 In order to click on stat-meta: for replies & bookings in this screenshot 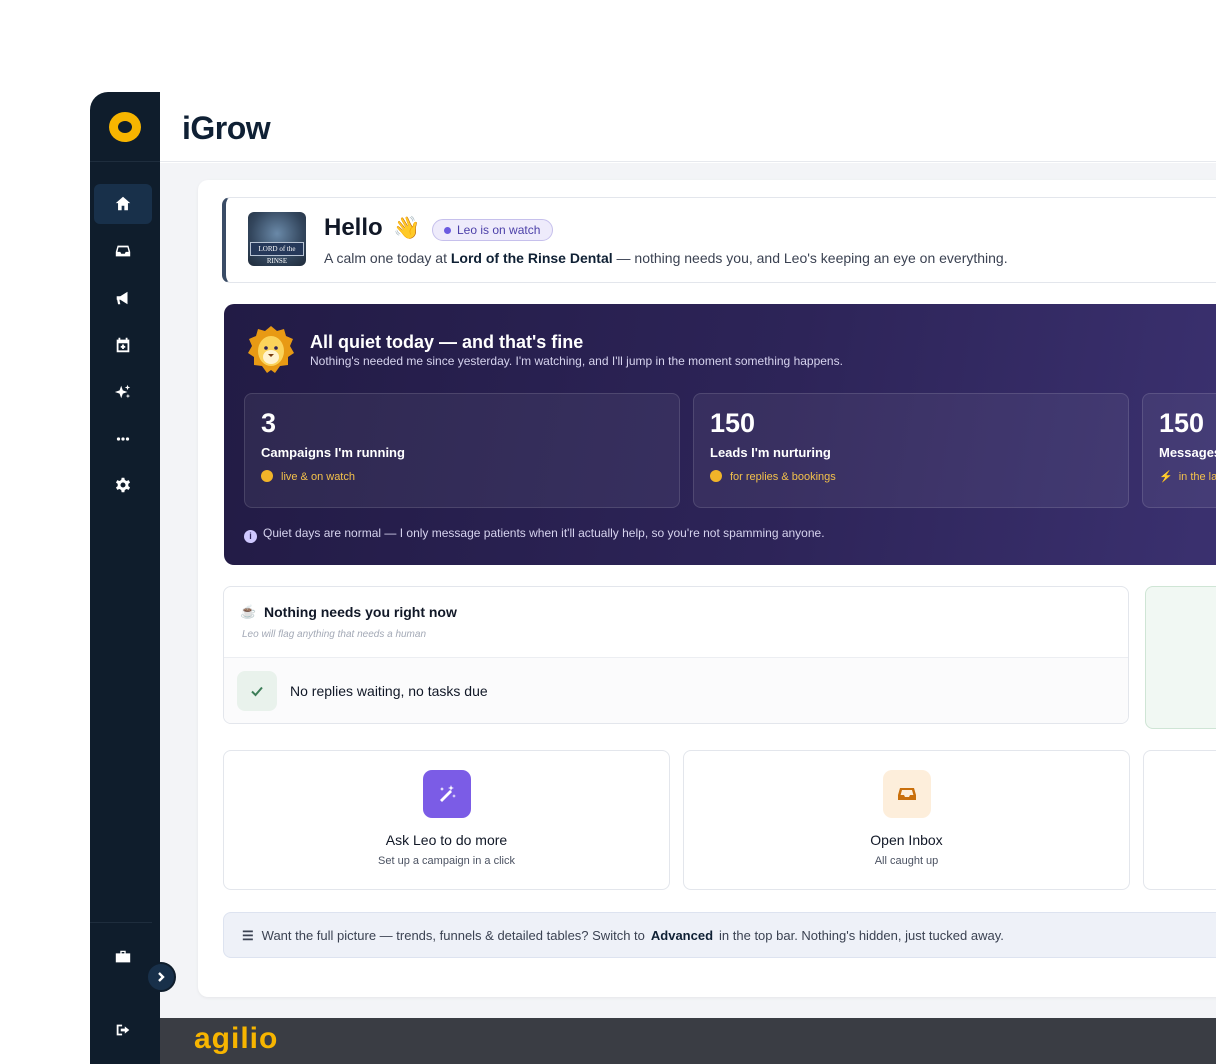, I will do `click(773, 476)`.